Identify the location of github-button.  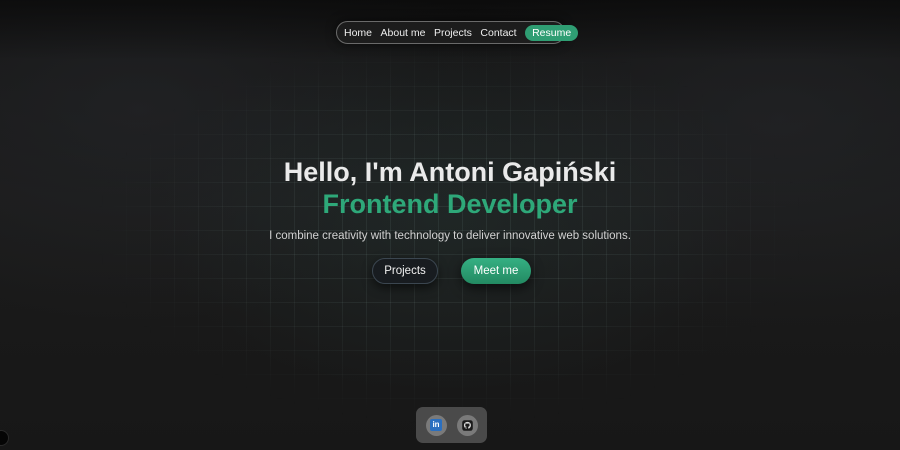
(467, 425).